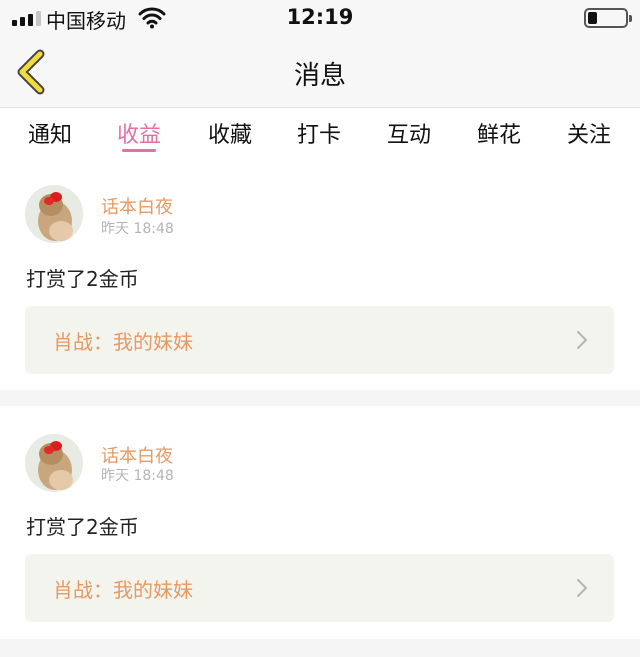  I want to click on user-name: 话本白夜, so click(137, 206).